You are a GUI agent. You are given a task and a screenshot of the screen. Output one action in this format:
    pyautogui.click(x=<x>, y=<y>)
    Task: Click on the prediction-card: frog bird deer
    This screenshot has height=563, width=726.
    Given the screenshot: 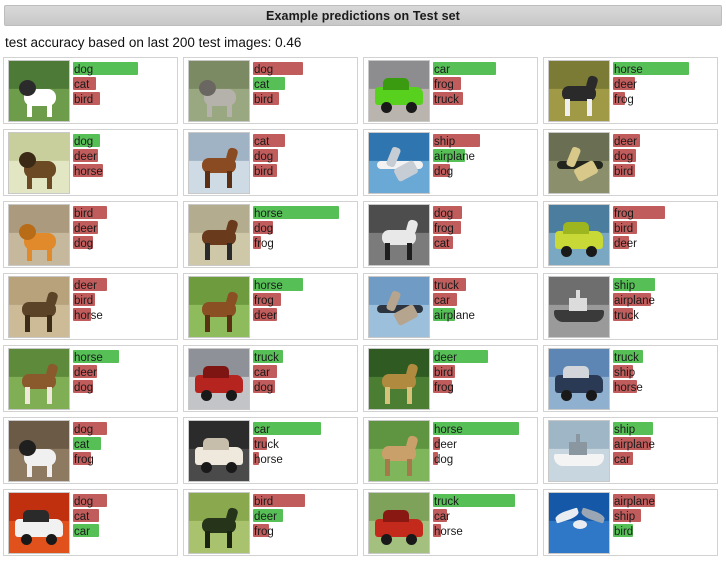 What is the action you would take?
    pyautogui.click(x=630, y=234)
    